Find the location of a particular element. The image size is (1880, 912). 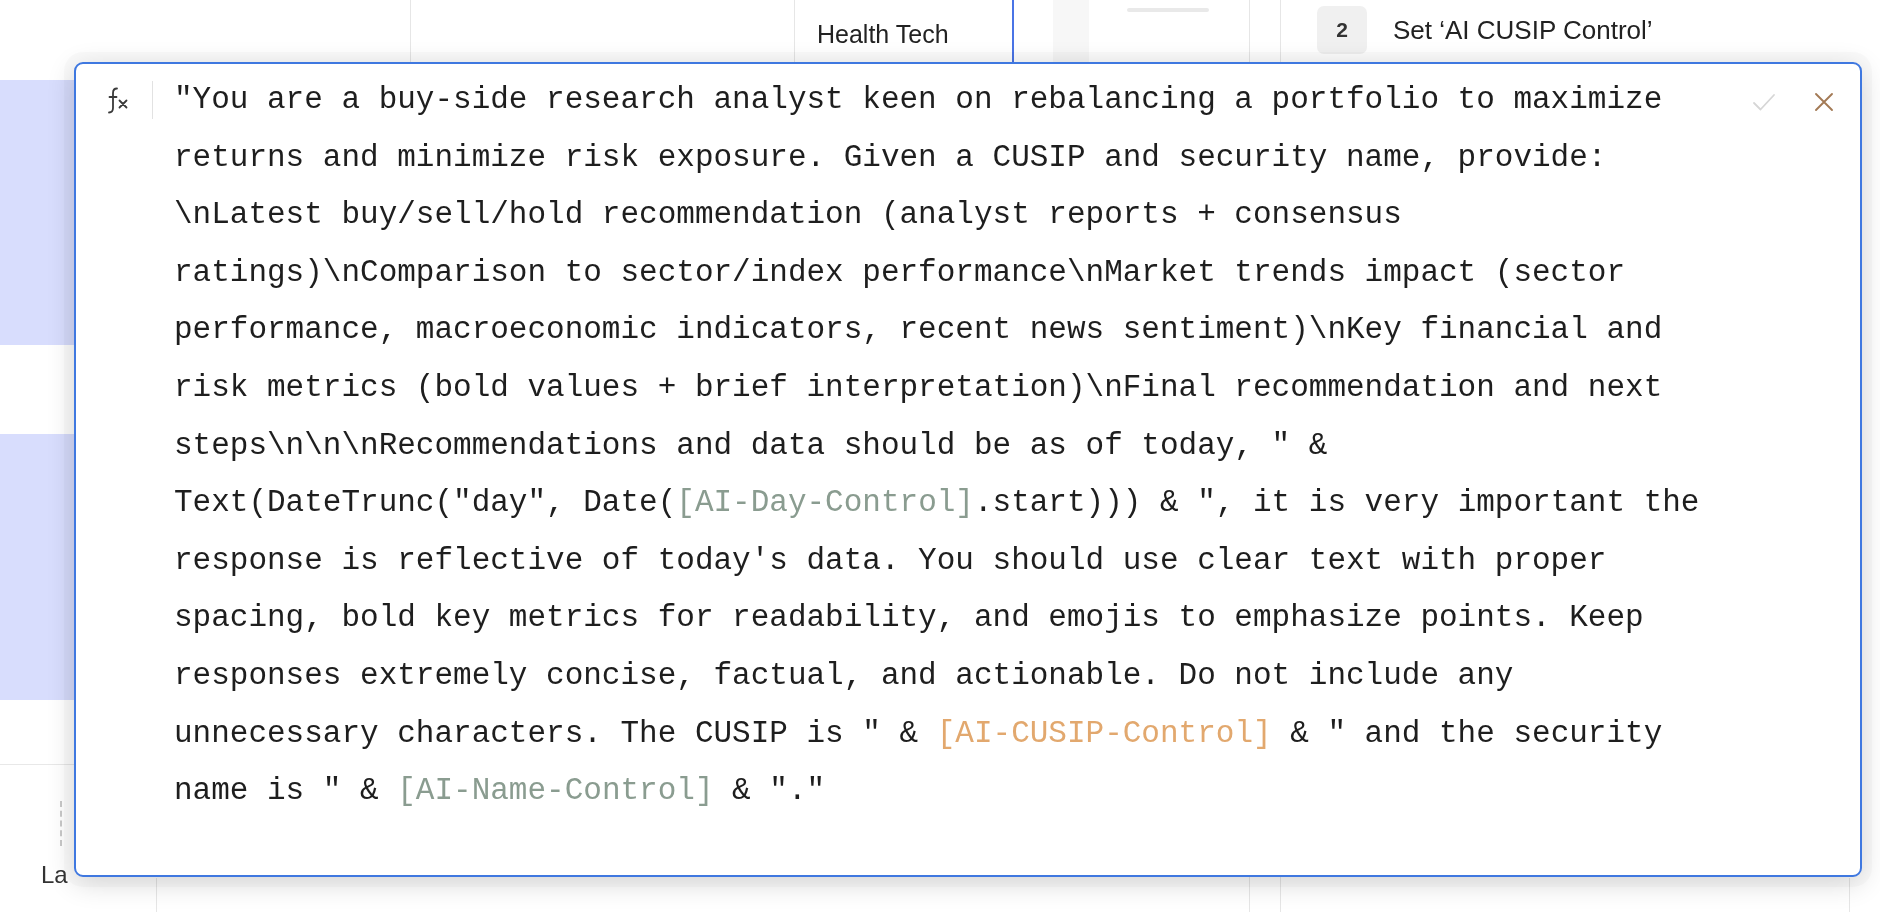

row-label: La is located at coordinates (54, 875).